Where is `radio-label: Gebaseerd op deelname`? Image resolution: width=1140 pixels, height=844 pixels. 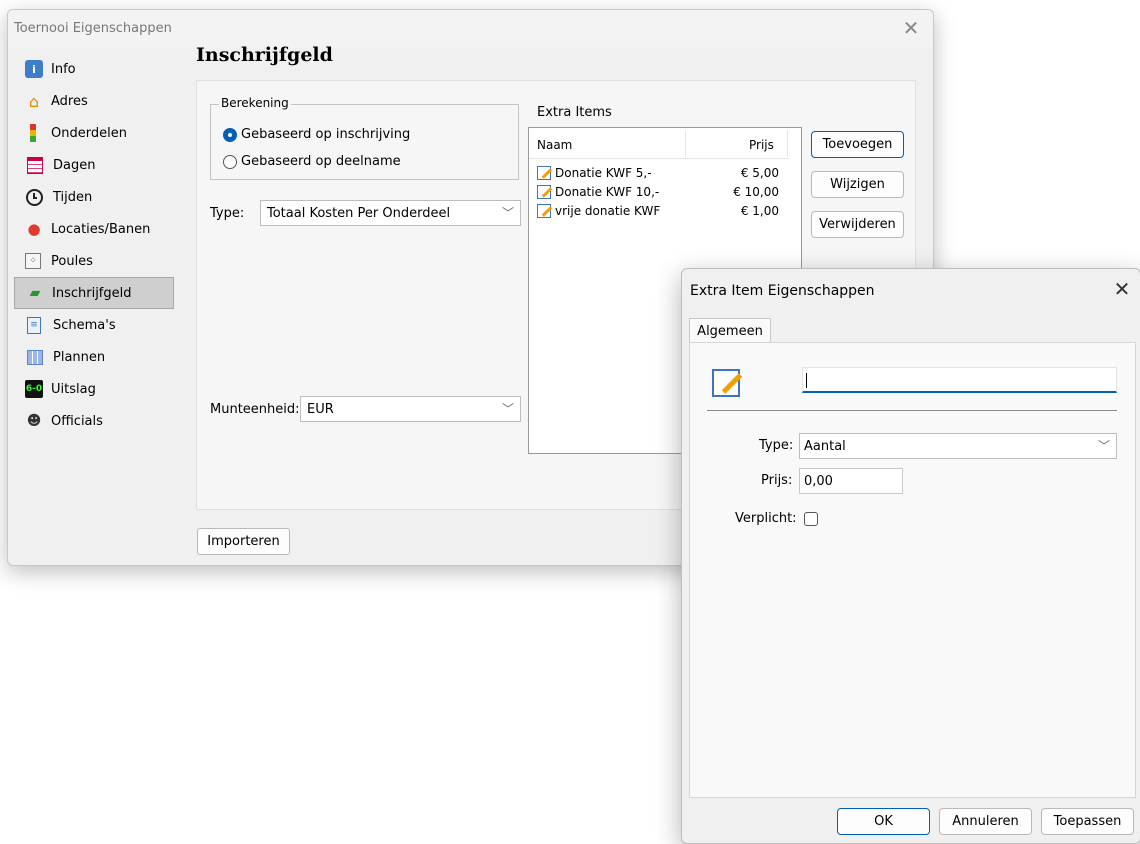
radio-label: Gebaseerd op deelname is located at coordinates (321, 161).